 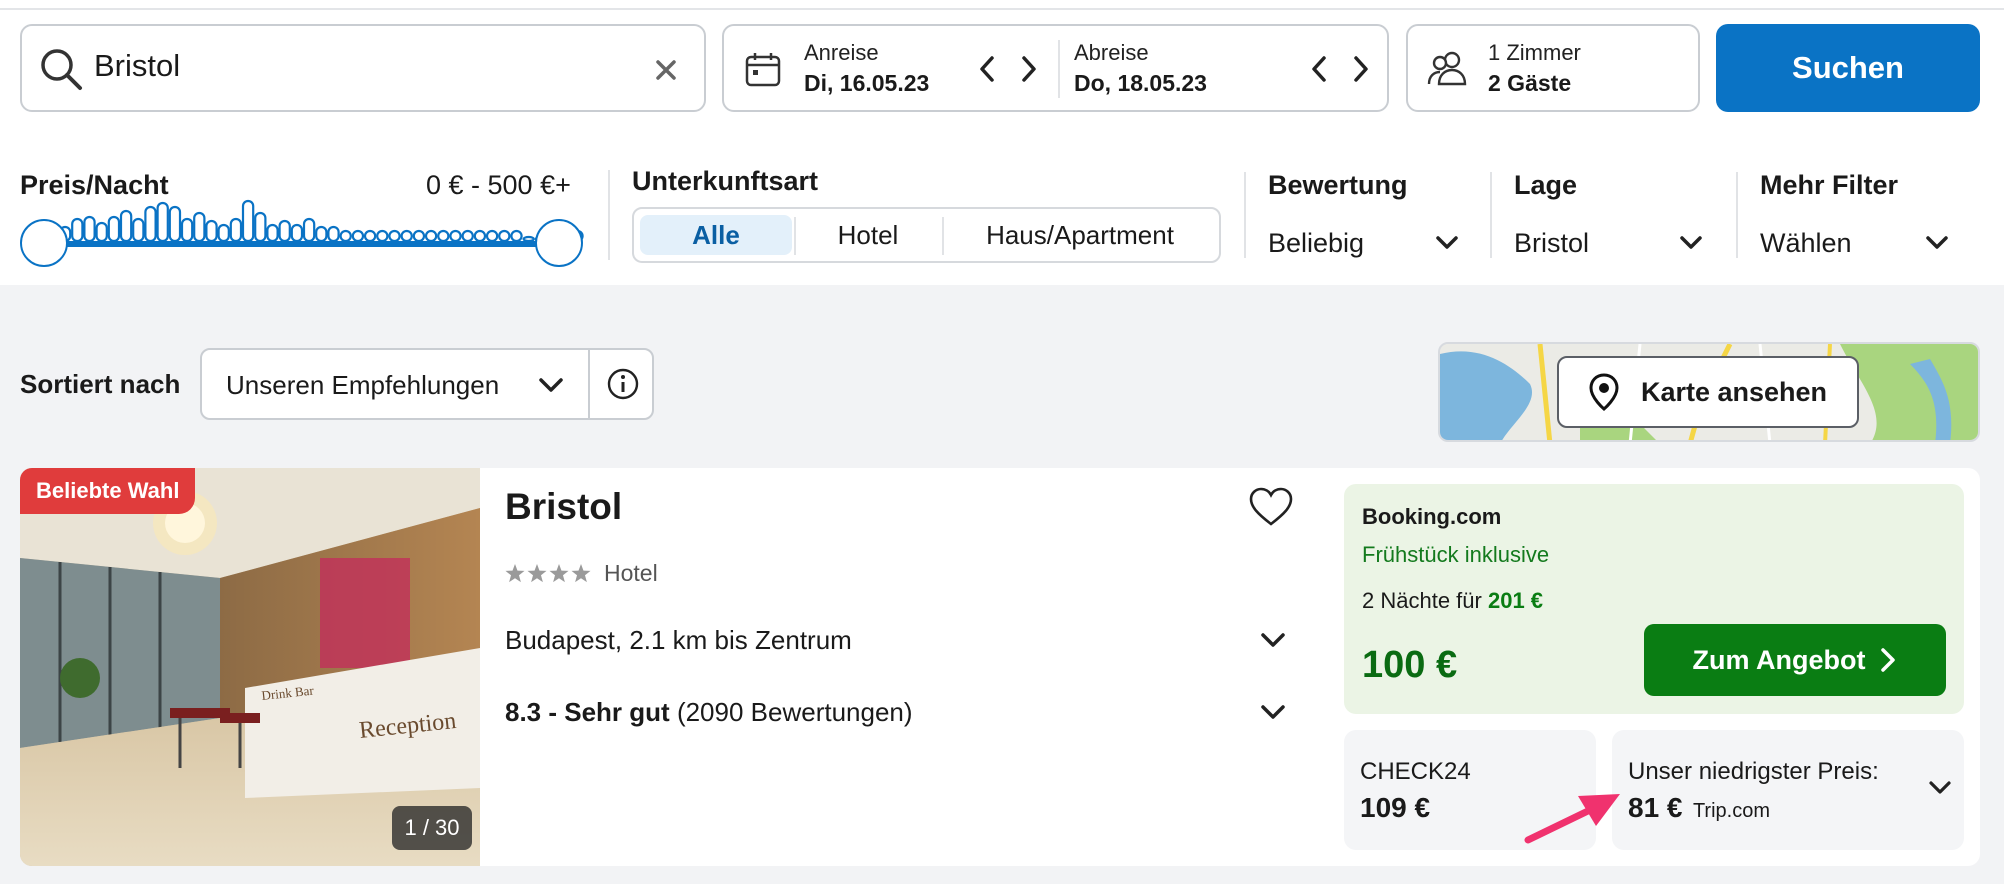 What do you see at coordinates (1338, 185) in the screenshot?
I see `rating-filter-label: Bewertung` at bounding box center [1338, 185].